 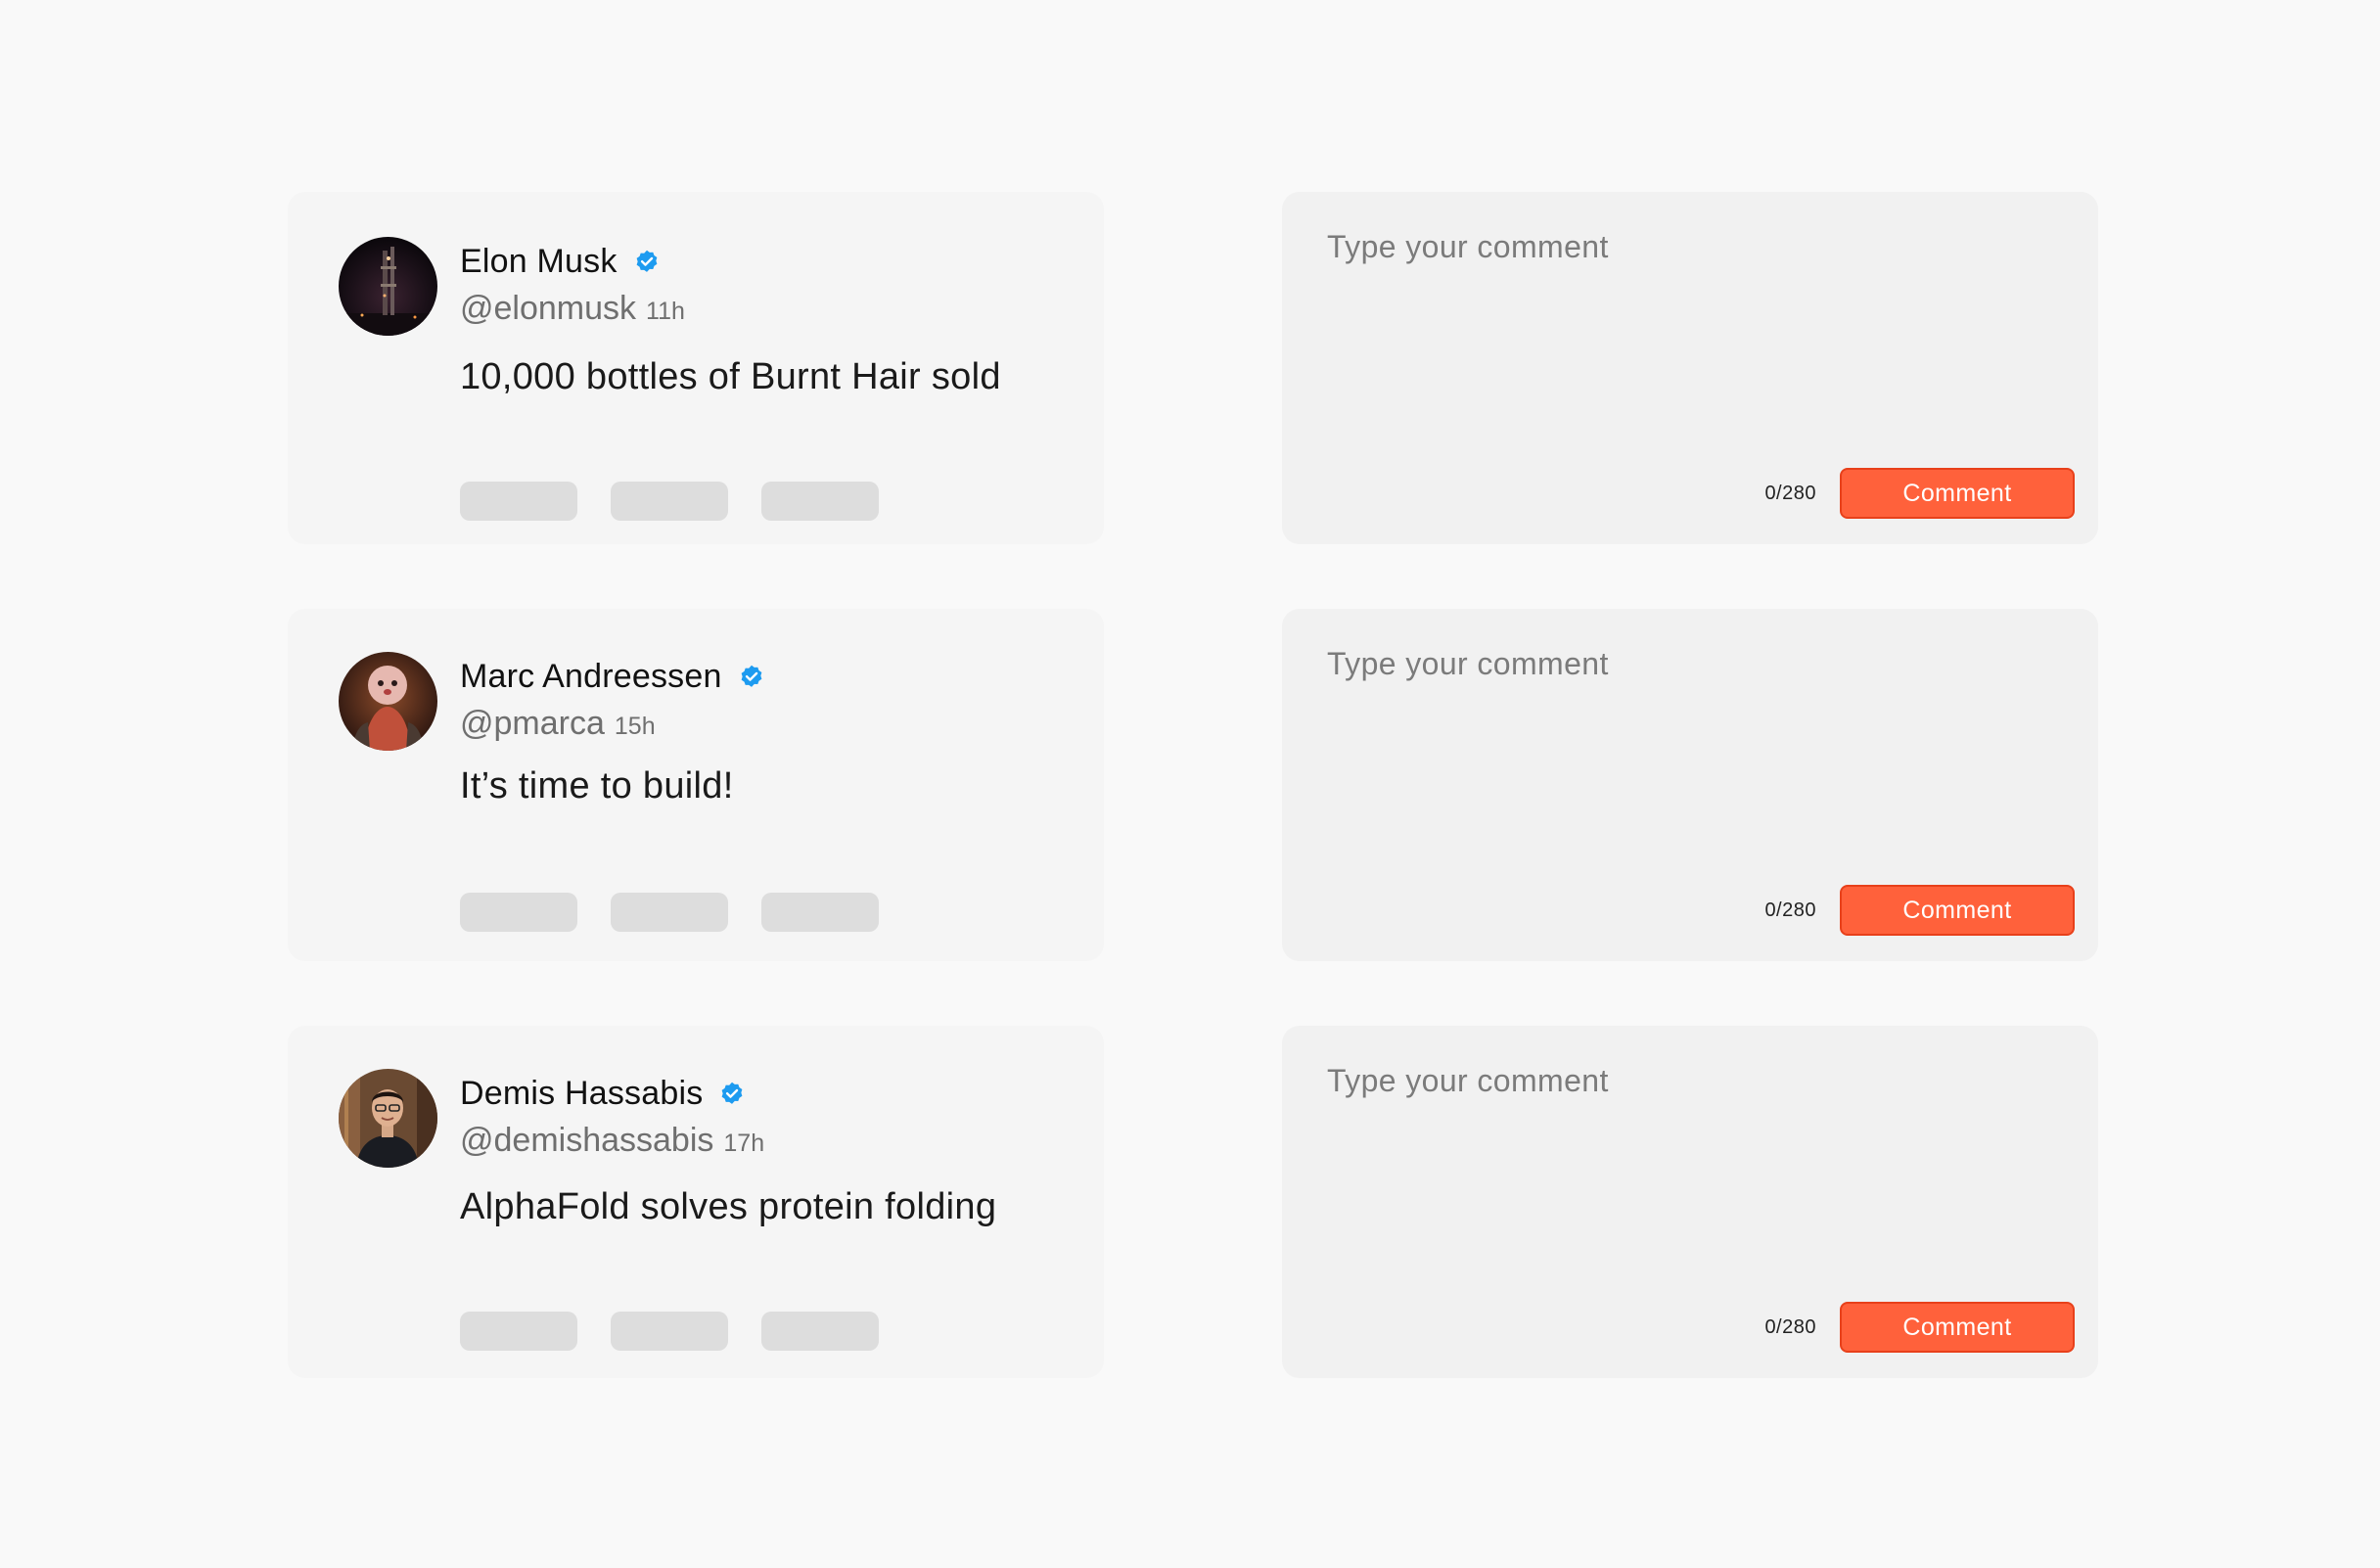 I want to click on tweet-text: It’s time to build!, so click(x=597, y=786).